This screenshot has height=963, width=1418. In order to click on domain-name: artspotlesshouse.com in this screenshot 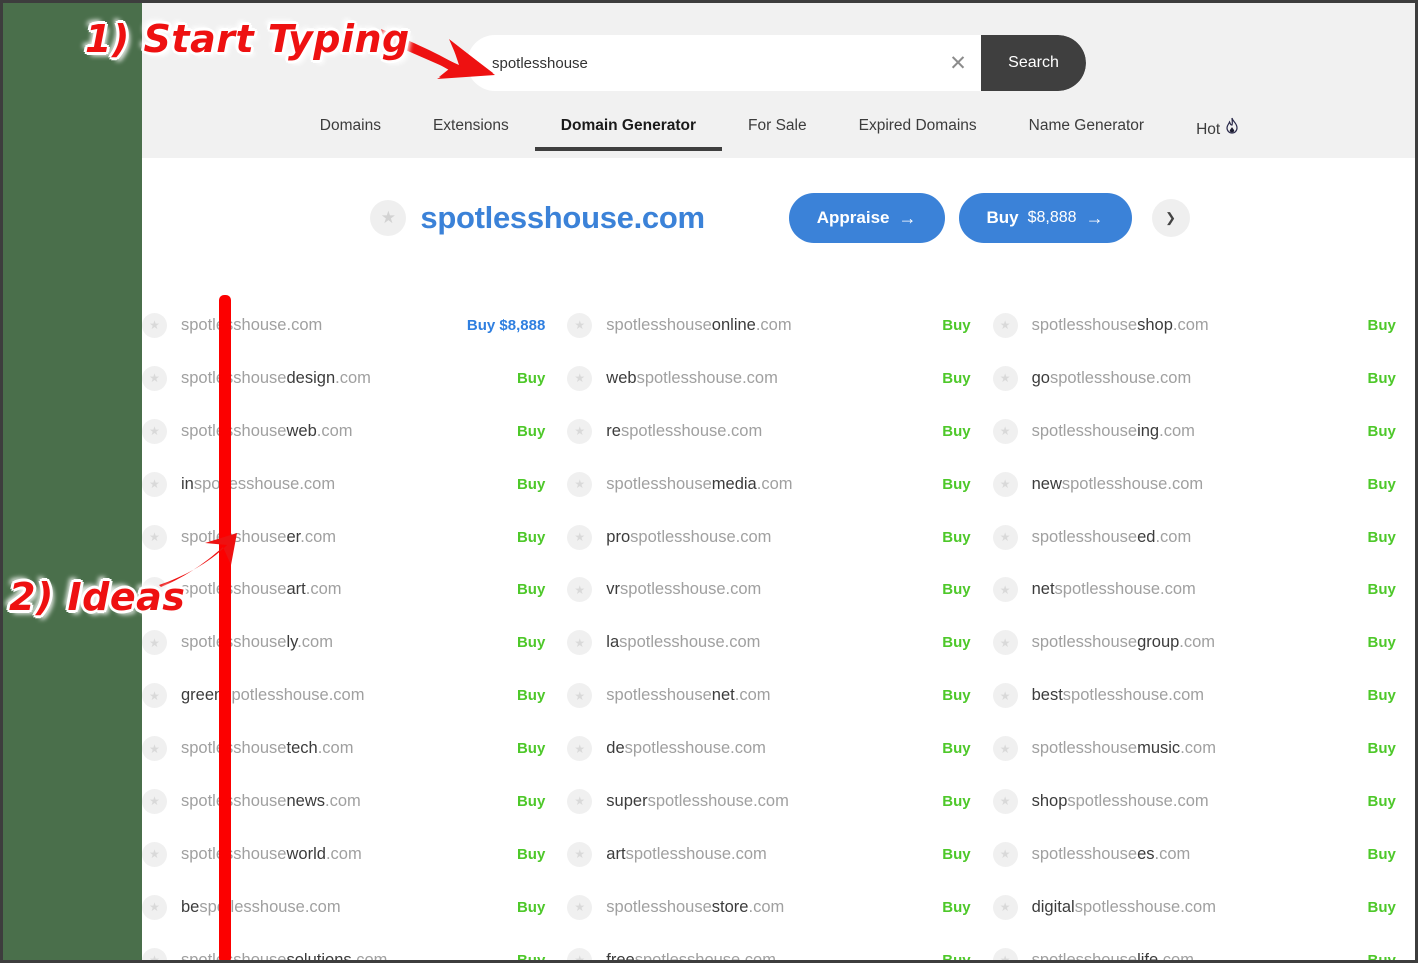, I will do `click(774, 854)`.